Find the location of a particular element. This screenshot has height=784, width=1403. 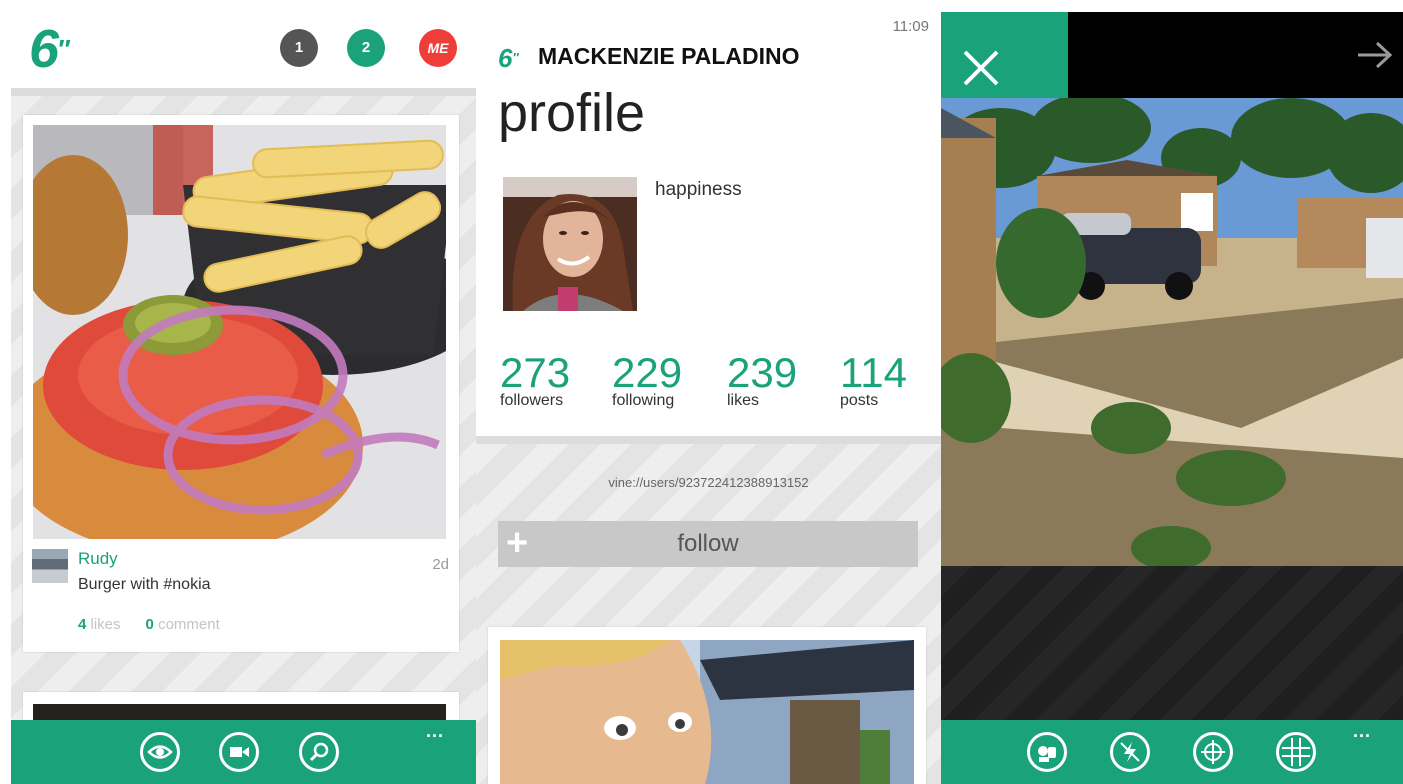

profile-uri: vine://users/923722412388913152 is located at coordinates (708, 482).